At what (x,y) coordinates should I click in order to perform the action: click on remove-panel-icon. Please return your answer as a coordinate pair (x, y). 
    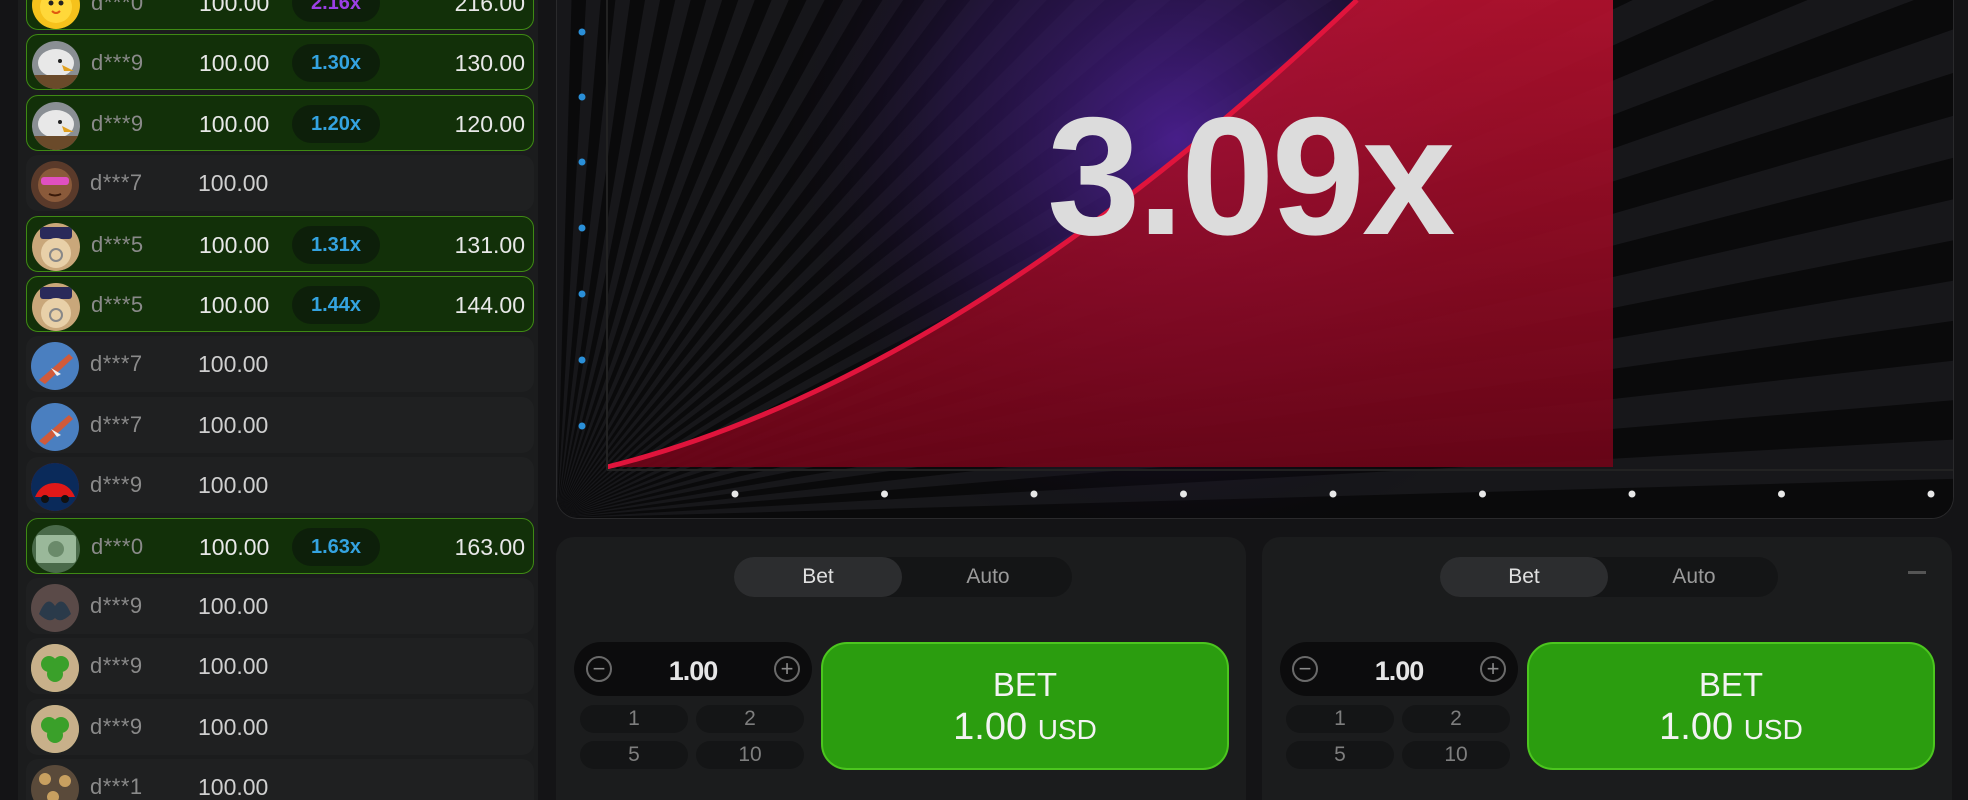
    Looking at the image, I should click on (1917, 572).